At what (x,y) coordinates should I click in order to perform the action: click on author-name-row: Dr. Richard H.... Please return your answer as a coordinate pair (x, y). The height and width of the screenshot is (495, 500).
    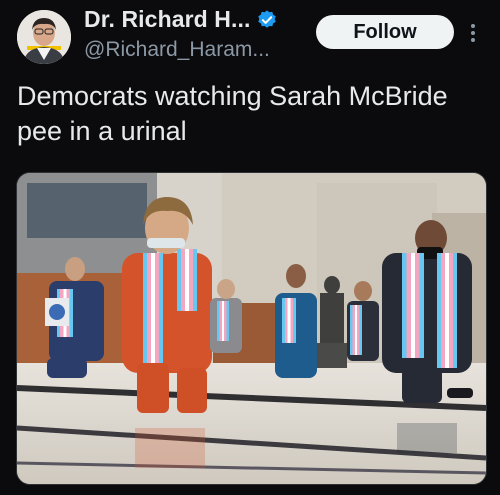
    Looking at the image, I should click on (181, 19).